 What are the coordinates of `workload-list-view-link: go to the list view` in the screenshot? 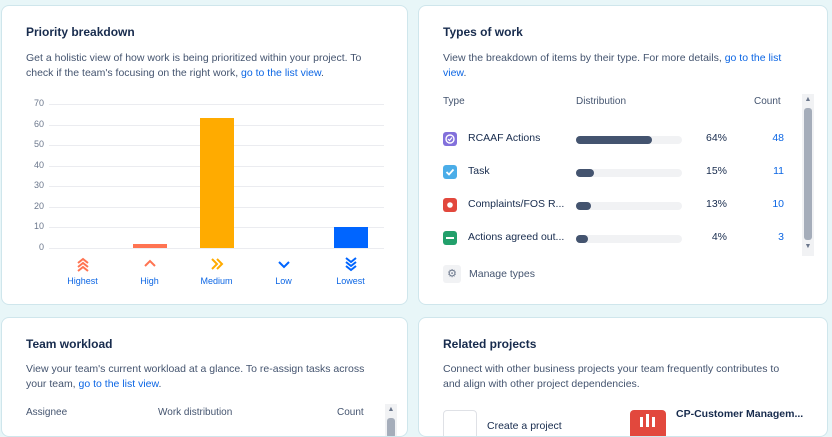 It's located at (119, 384).